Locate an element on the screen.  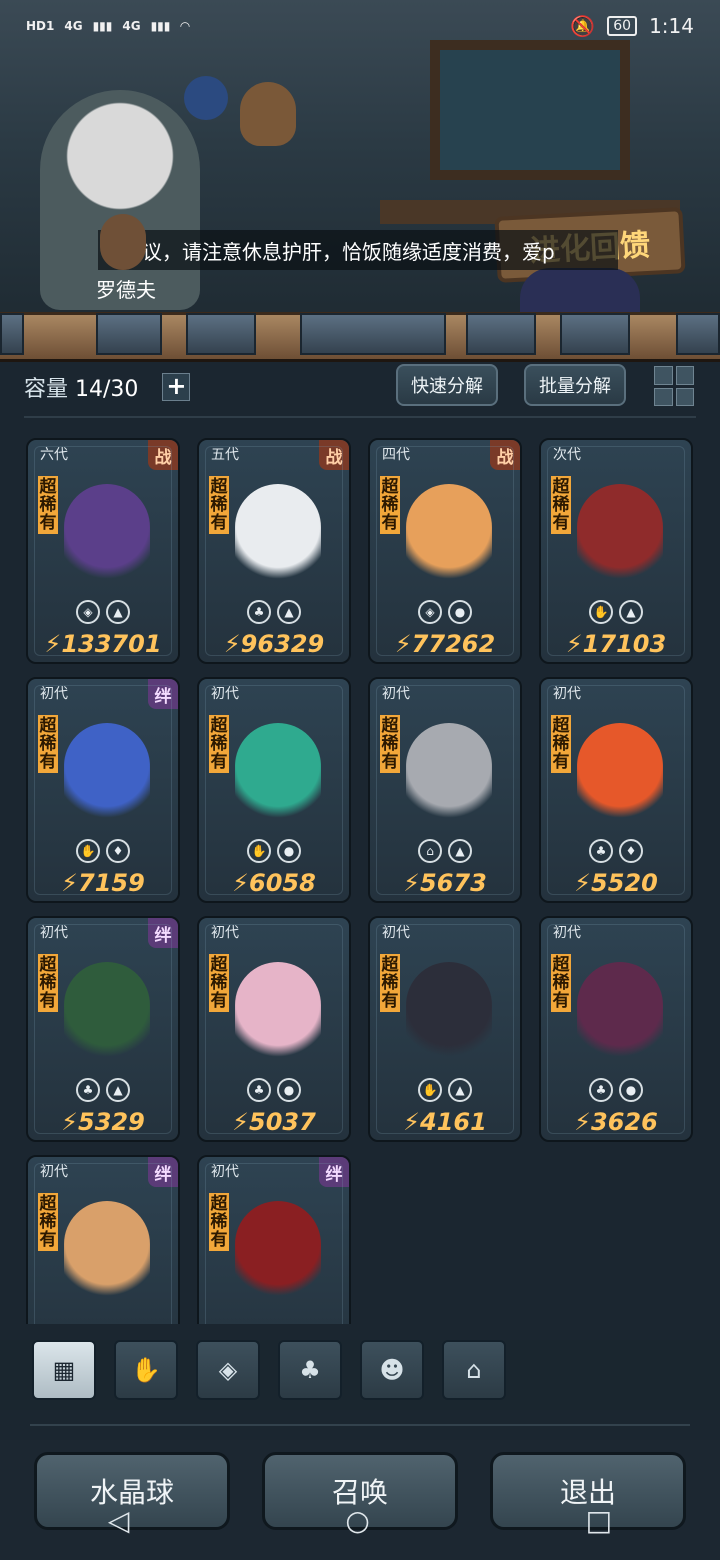
monster-card: 初代 超稀有 ♣ ● ⚡5037 is located at coordinates (274, 1029).